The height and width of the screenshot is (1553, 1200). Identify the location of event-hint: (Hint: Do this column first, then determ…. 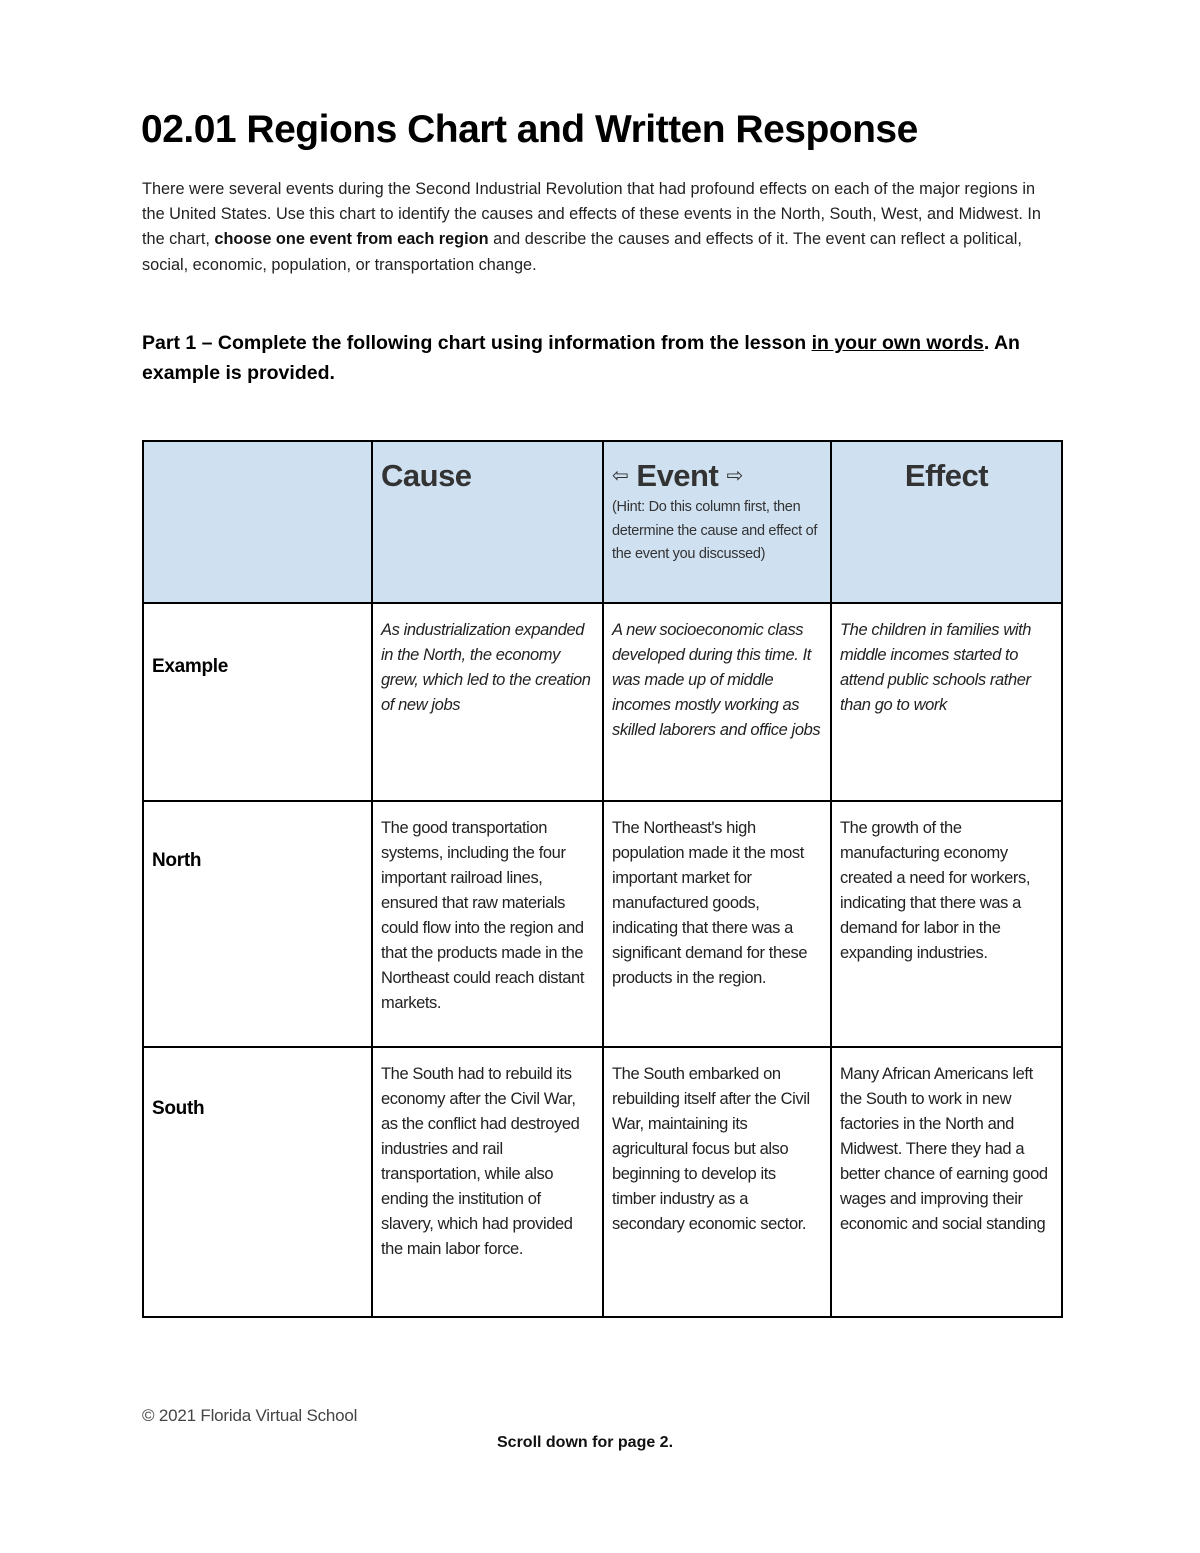
(715, 530).